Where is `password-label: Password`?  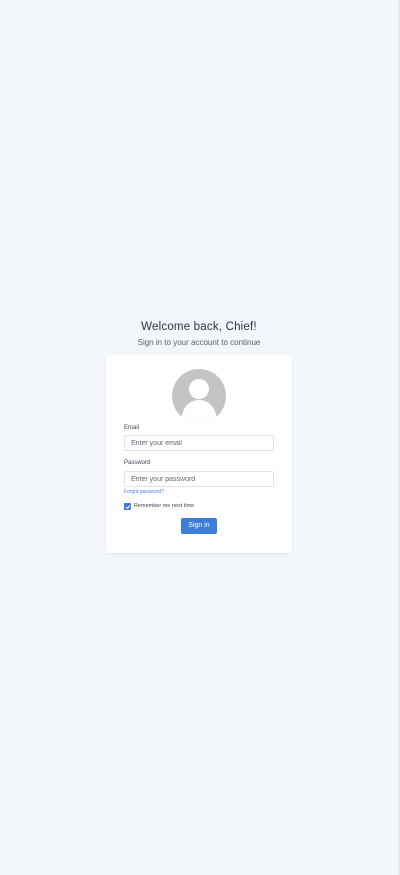 password-label: Password is located at coordinates (137, 463).